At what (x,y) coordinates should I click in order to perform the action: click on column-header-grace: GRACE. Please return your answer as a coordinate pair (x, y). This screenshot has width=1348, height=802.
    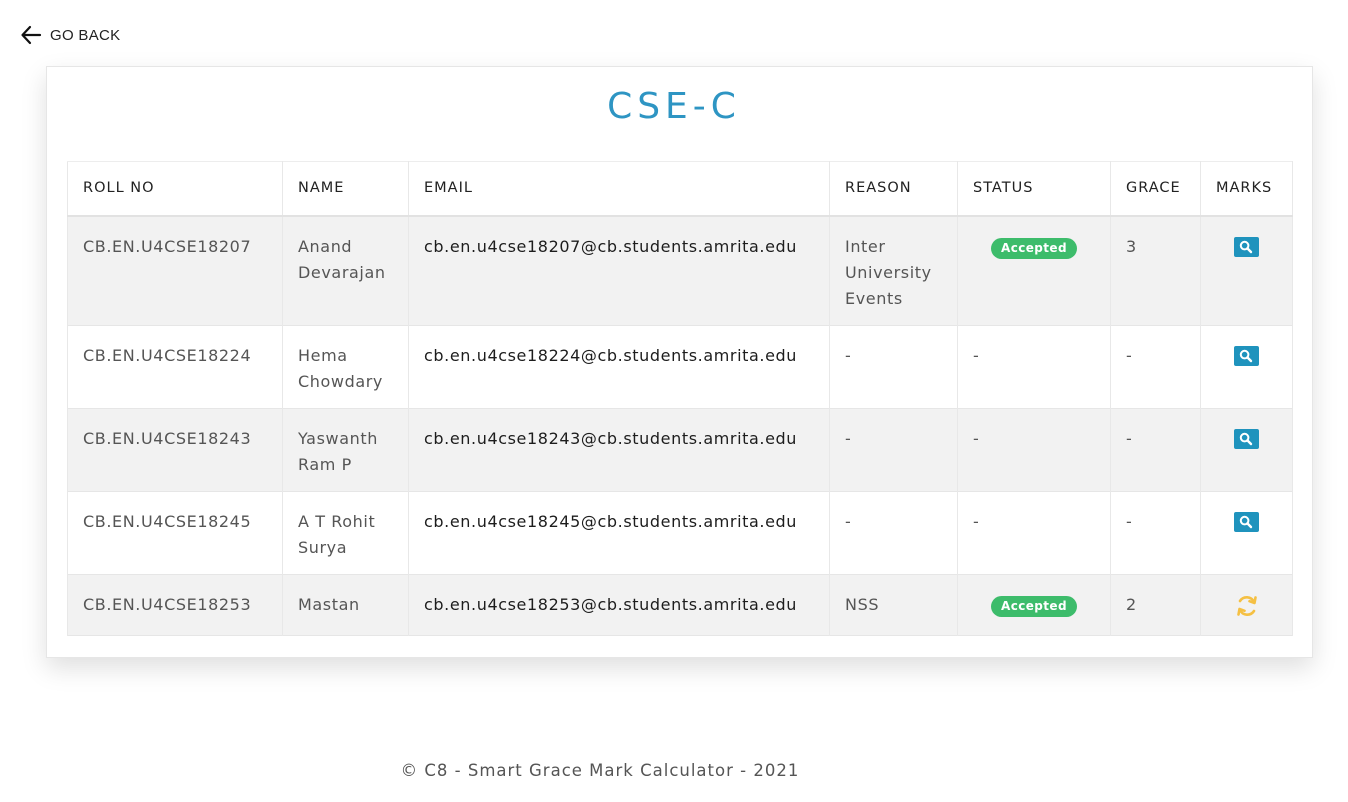
    Looking at the image, I should click on (1155, 189).